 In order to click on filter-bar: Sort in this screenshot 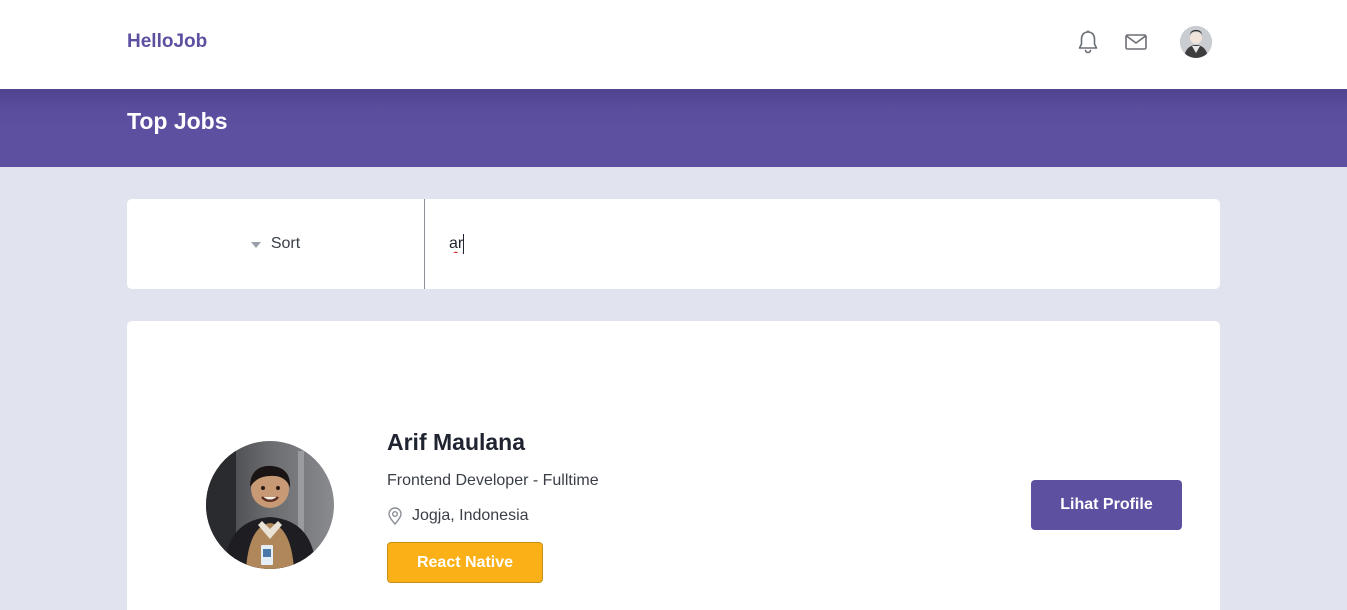, I will do `click(673, 244)`.